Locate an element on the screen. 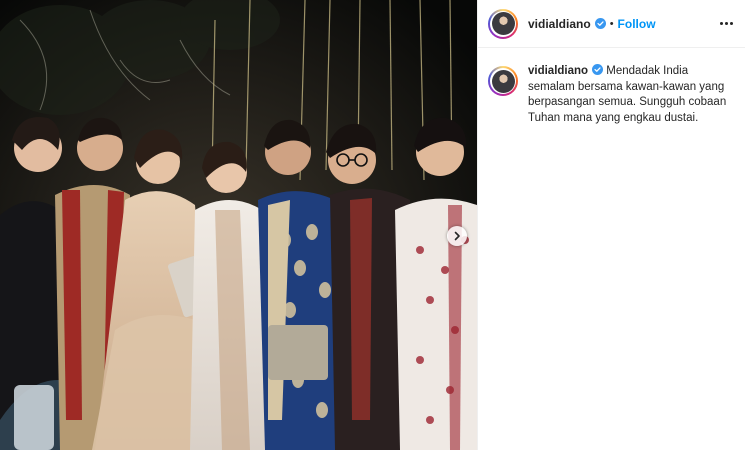 The image size is (745, 450). more-options-icon is located at coordinates (724, 23).